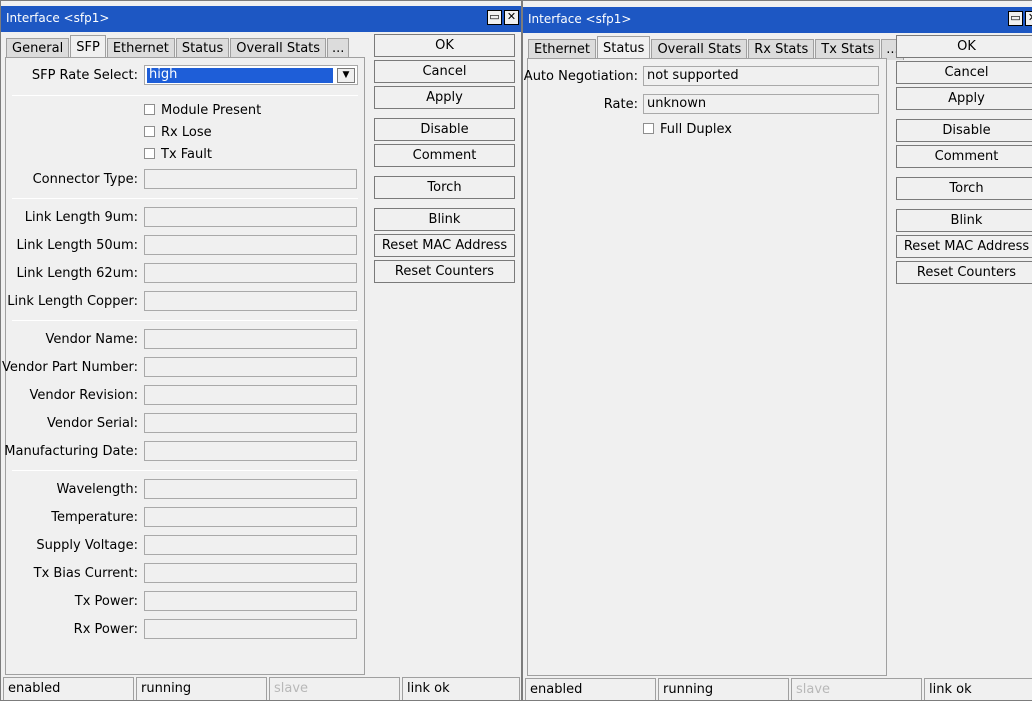 The width and height of the screenshot is (1032, 701). Describe the element at coordinates (94, 517) in the screenshot. I see `temperature-label: Temperature:` at that location.